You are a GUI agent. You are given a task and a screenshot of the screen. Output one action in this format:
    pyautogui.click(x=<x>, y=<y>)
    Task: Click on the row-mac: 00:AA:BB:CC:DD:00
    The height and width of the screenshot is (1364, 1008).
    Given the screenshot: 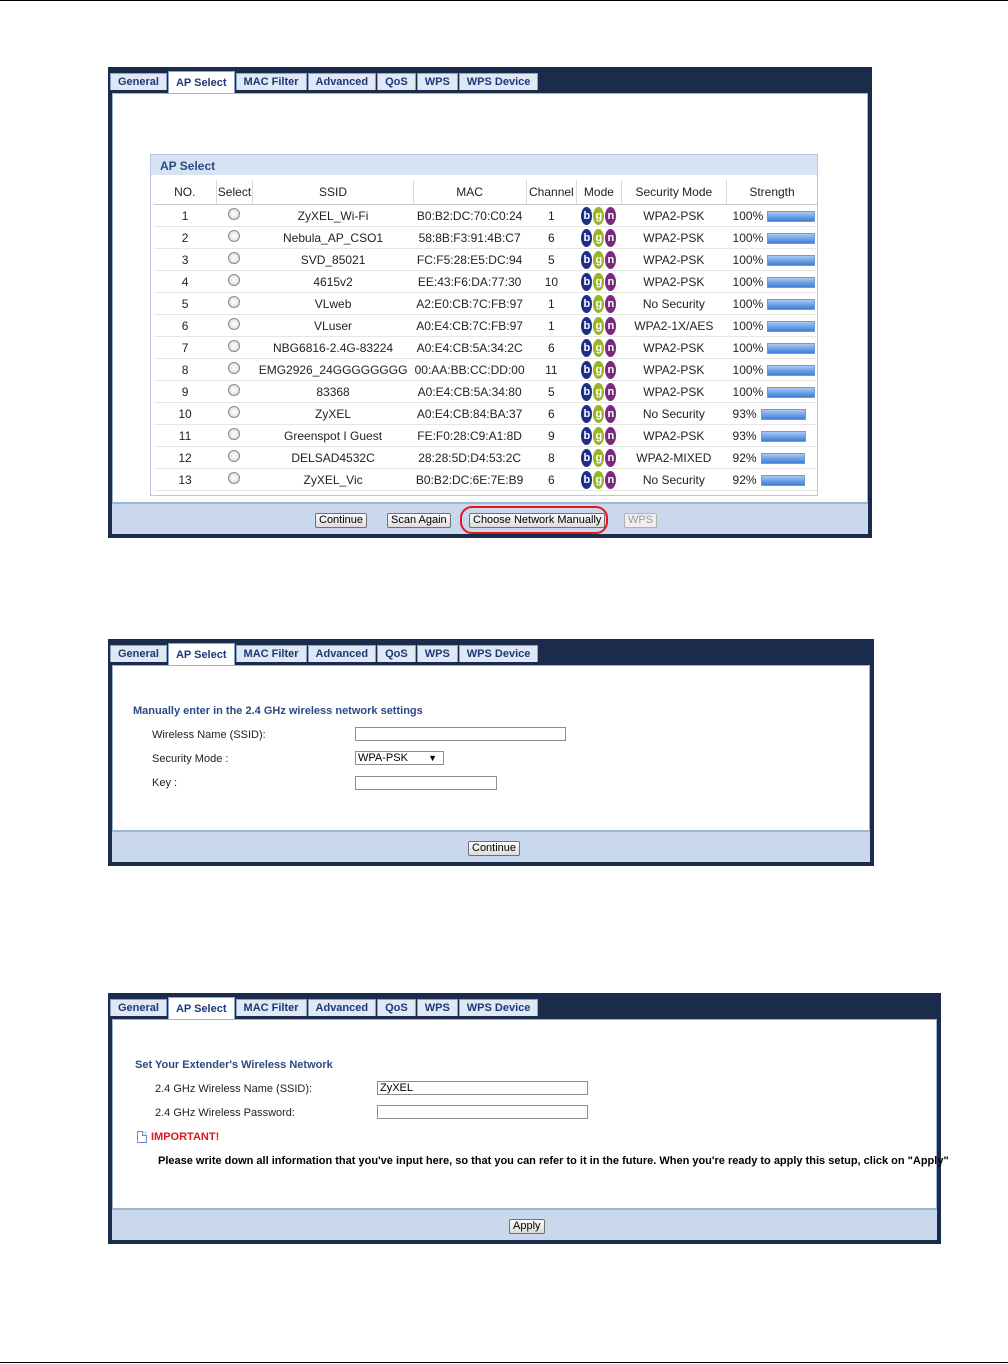 What is the action you would take?
    pyautogui.click(x=470, y=369)
    